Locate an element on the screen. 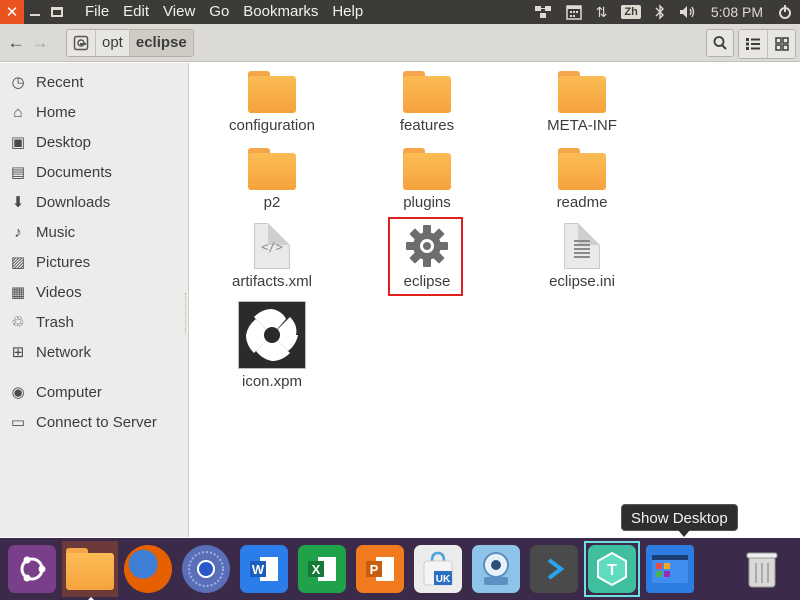  arrow-left-icon: ← is located at coordinates (16, 42).